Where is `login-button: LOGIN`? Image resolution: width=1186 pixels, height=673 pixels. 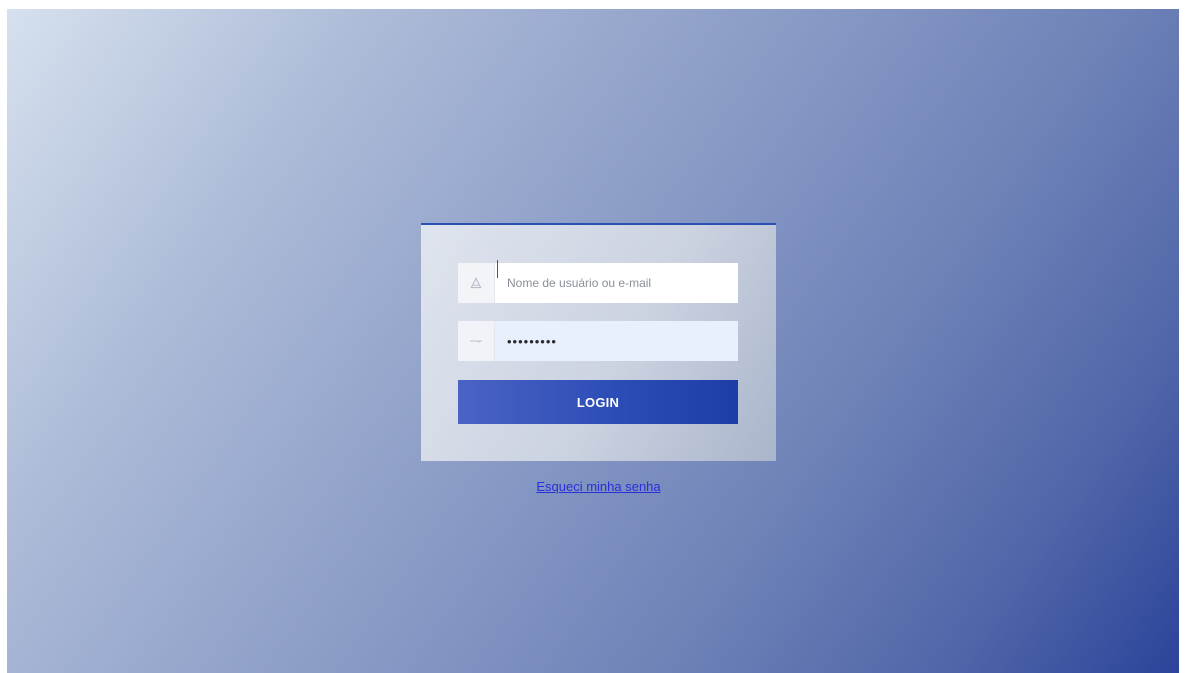
login-button: LOGIN is located at coordinates (598, 402).